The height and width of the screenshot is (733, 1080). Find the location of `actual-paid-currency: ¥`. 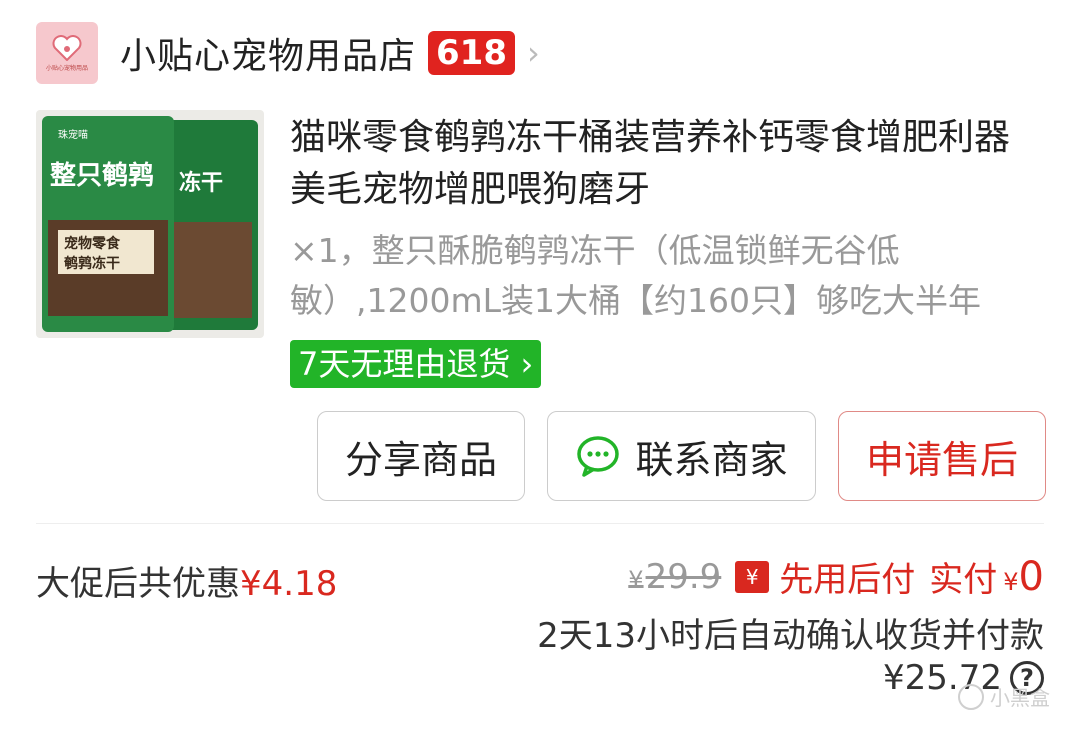

actual-paid-currency: ¥ is located at coordinates (1011, 581).